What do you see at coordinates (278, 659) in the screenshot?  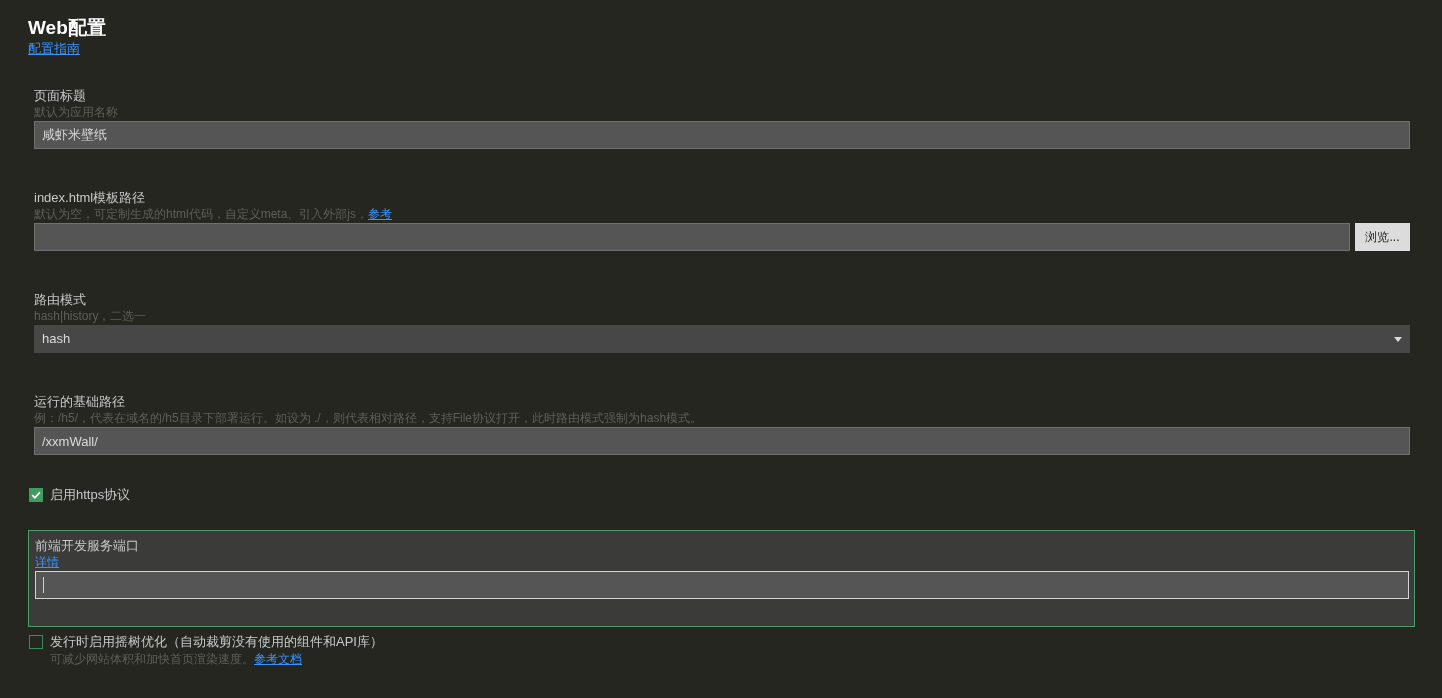 I see `docs-link: 参考文档` at bounding box center [278, 659].